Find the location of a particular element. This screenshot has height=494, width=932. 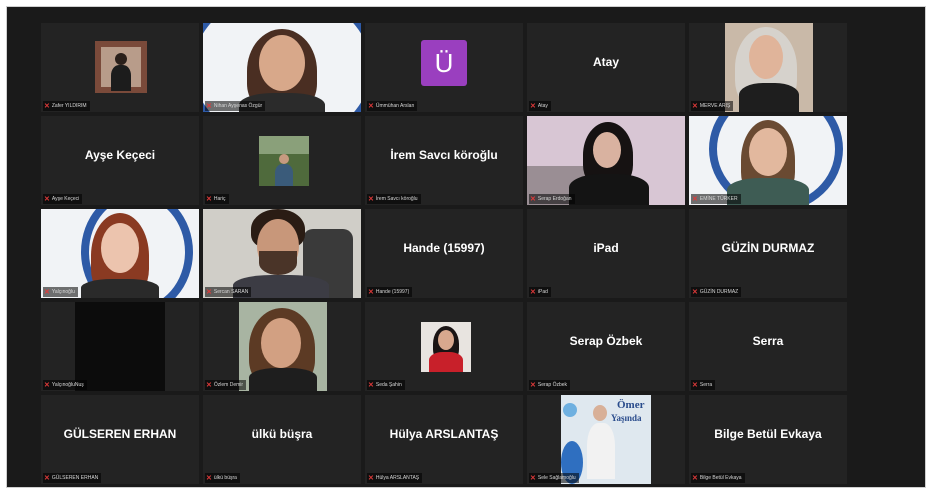

participant-name-label: ✕ Hariç is located at coordinates (217, 199).